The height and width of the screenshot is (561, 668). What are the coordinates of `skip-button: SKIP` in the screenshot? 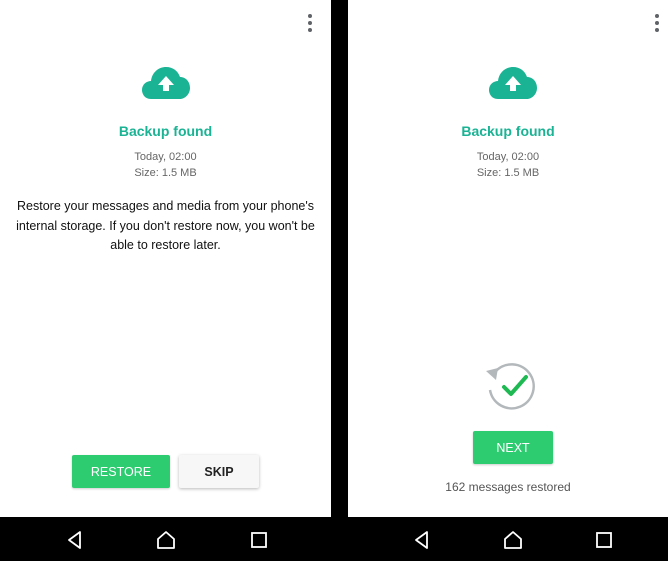 It's located at (219, 471).